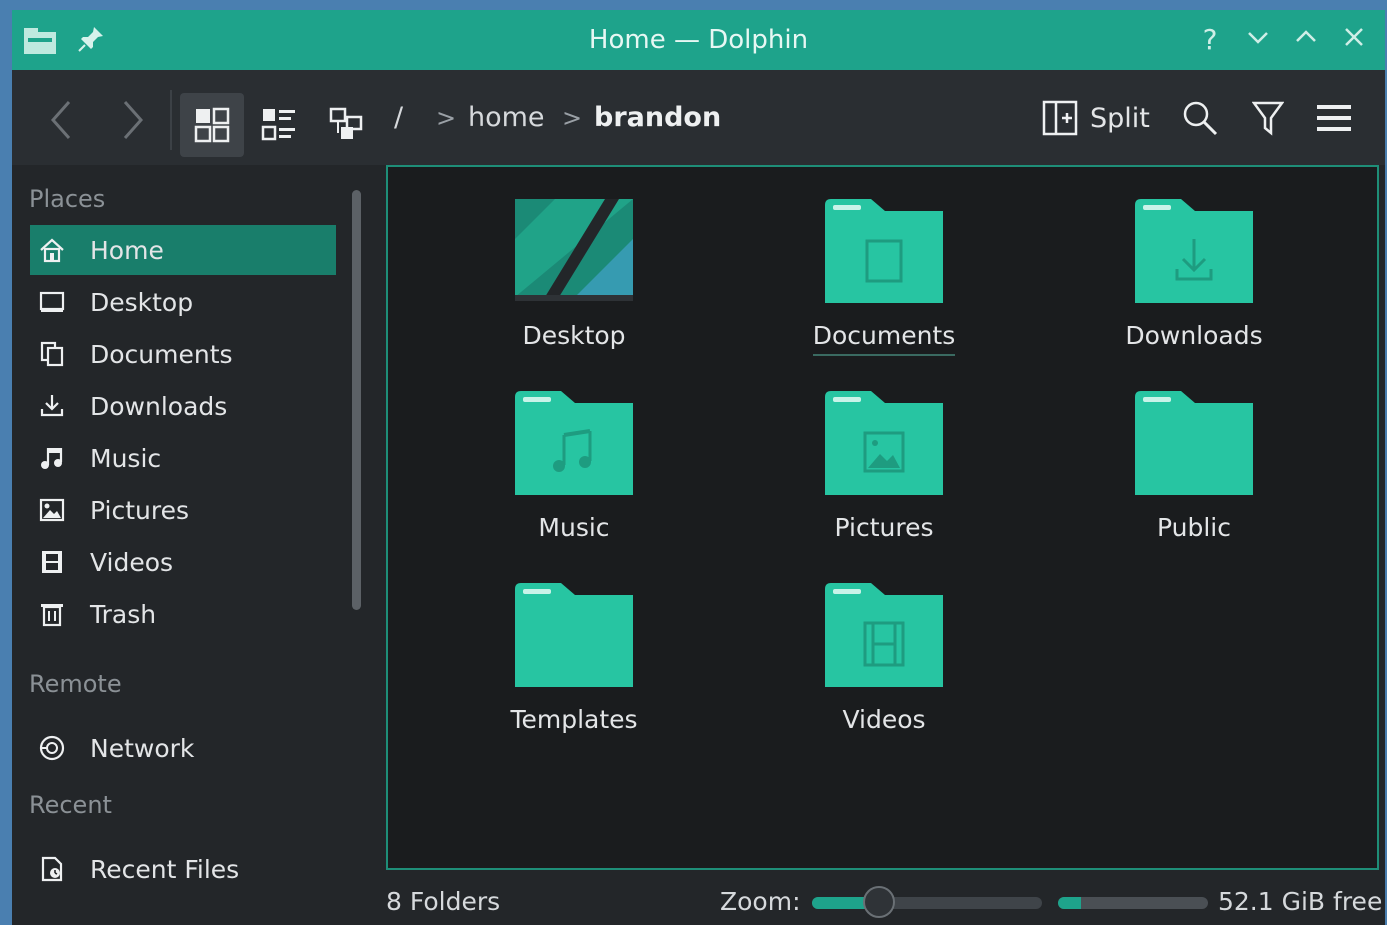 The image size is (1387, 925). Describe the element at coordinates (927, 902) in the screenshot. I see `zoom-slider` at that location.